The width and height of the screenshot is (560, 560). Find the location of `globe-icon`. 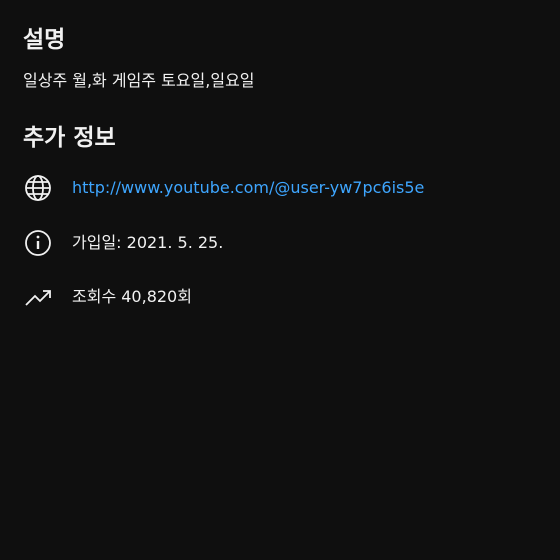

globe-icon is located at coordinates (38, 188).